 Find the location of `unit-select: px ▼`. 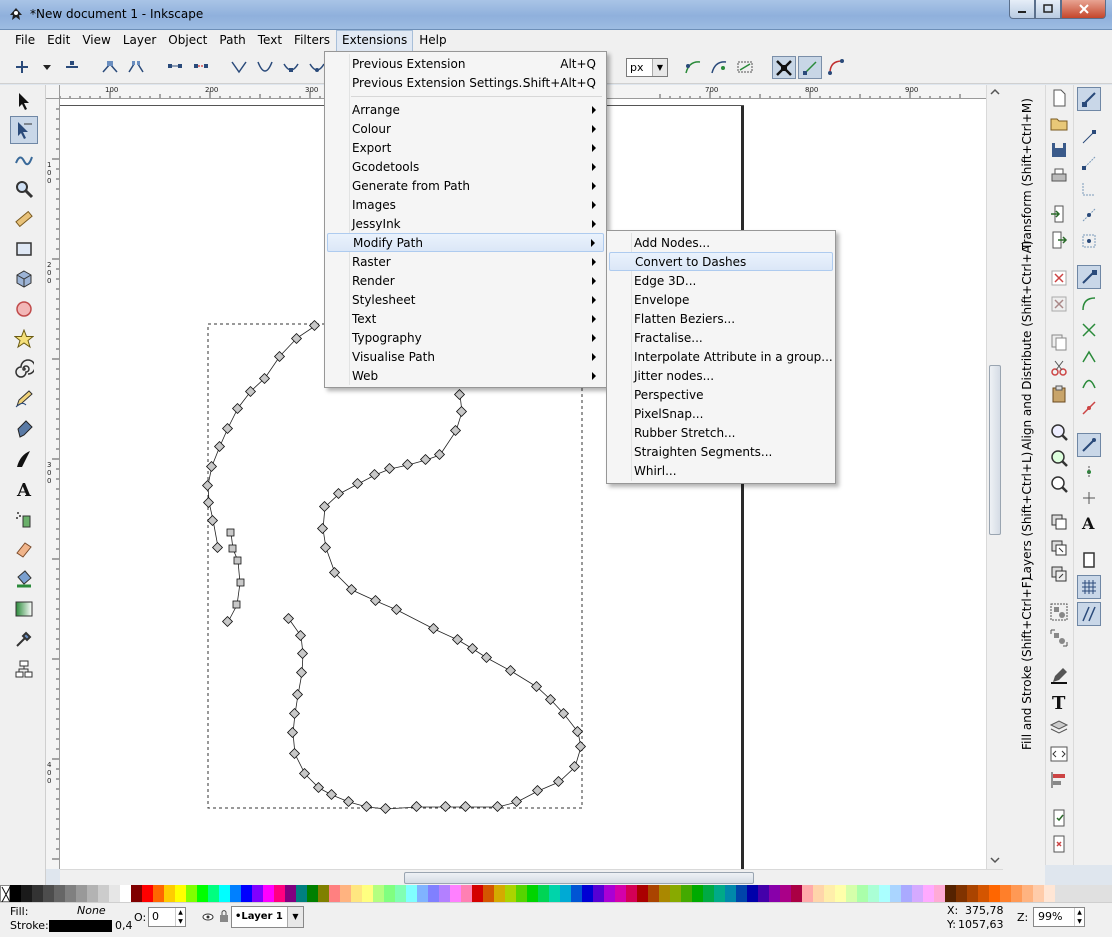

unit-select: px ▼ is located at coordinates (647, 67).